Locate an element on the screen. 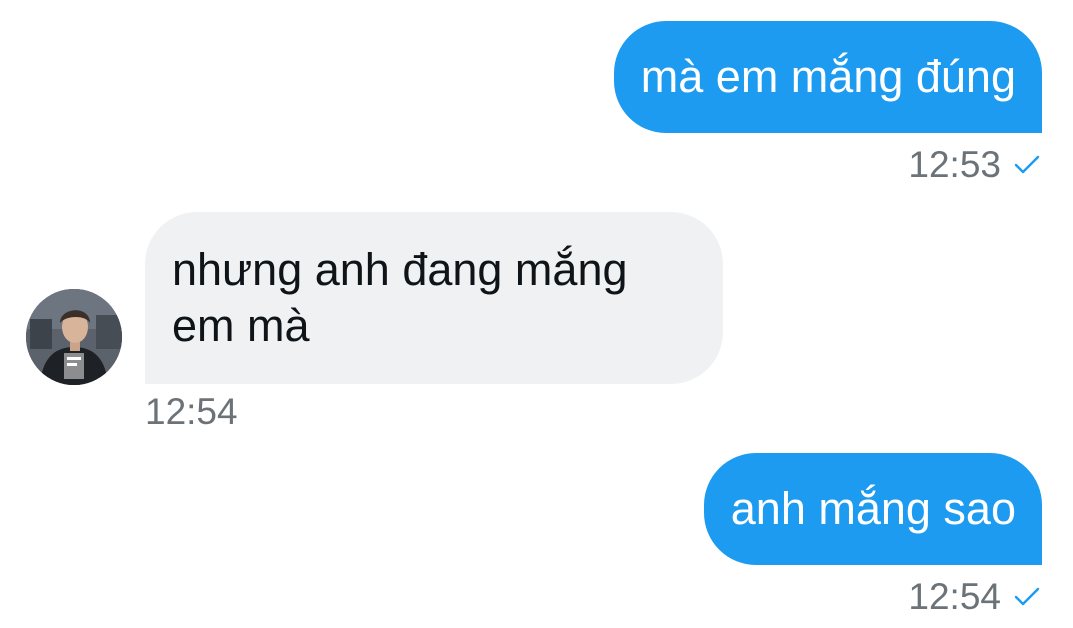  message-text: mà em mắng đúng is located at coordinates (828, 76).